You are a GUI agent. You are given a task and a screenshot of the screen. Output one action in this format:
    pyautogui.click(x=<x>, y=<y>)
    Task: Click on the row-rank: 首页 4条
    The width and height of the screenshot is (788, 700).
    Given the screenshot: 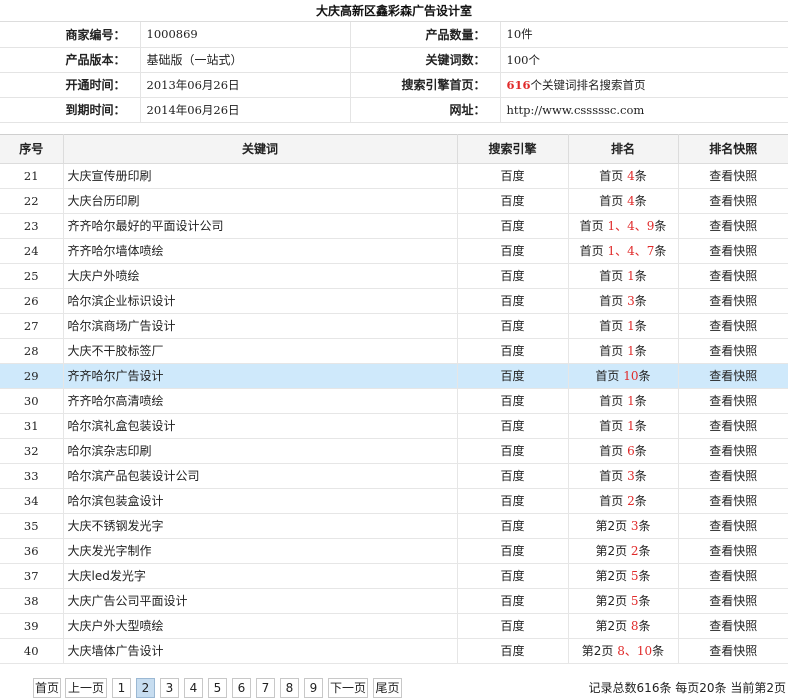 What is the action you would take?
    pyautogui.click(x=623, y=200)
    